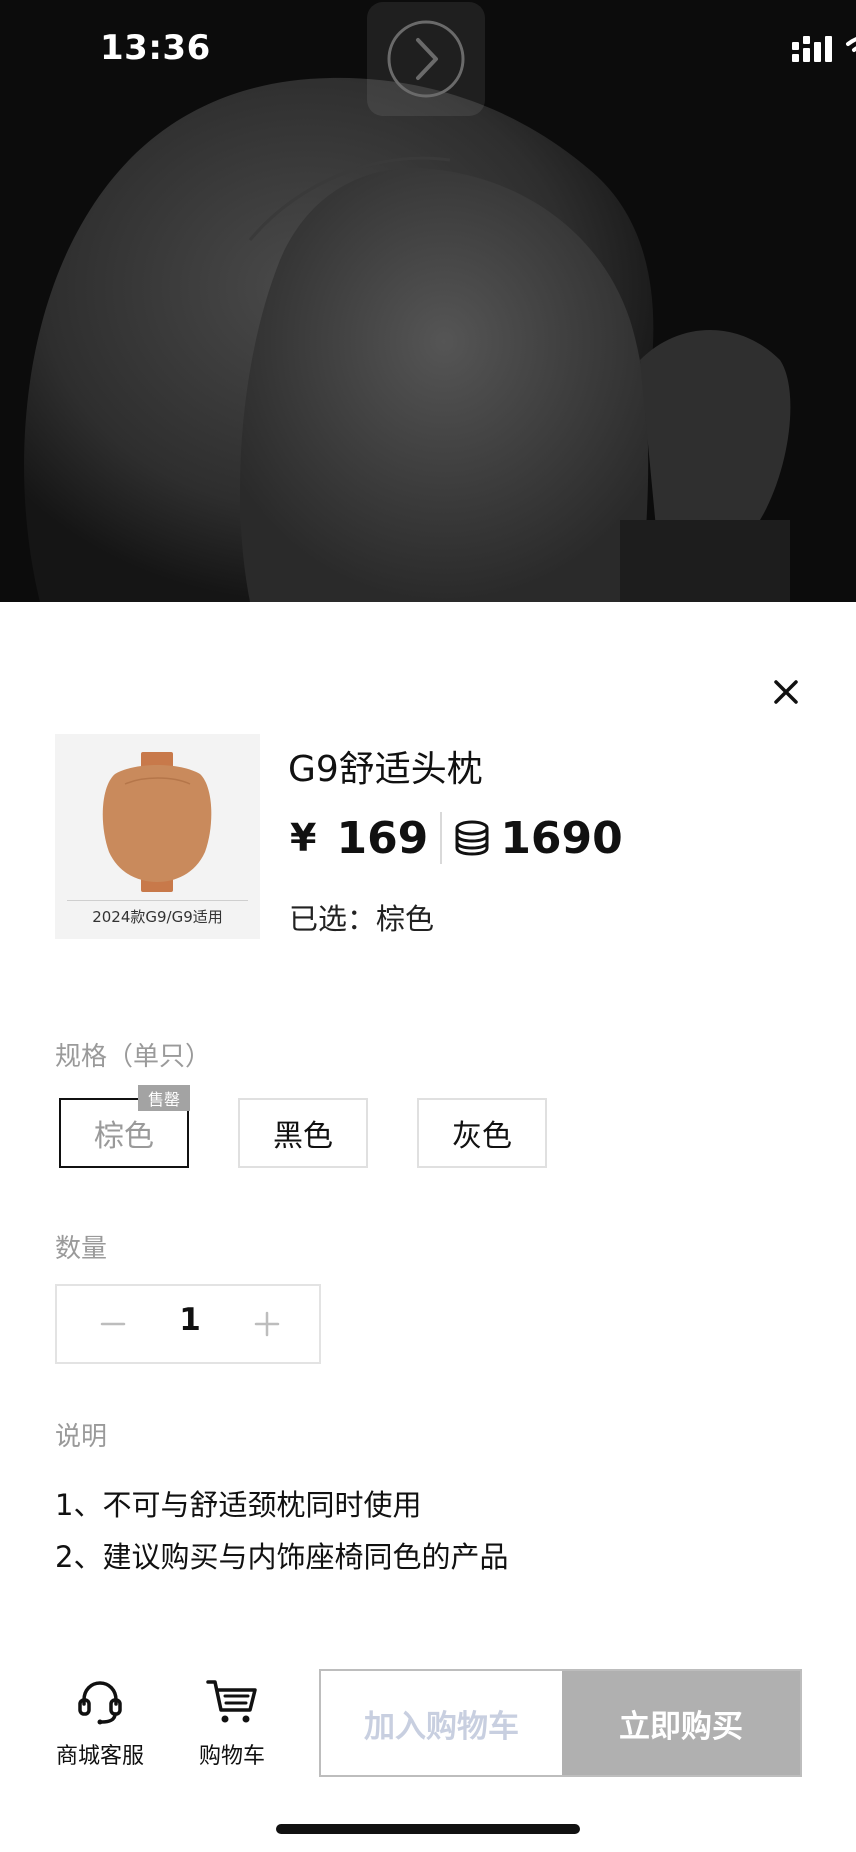 The width and height of the screenshot is (856, 1852). What do you see at coordinates (100, 1703) in the screenshot?
I see `headset-icon` at bounding box center [100, 1703].